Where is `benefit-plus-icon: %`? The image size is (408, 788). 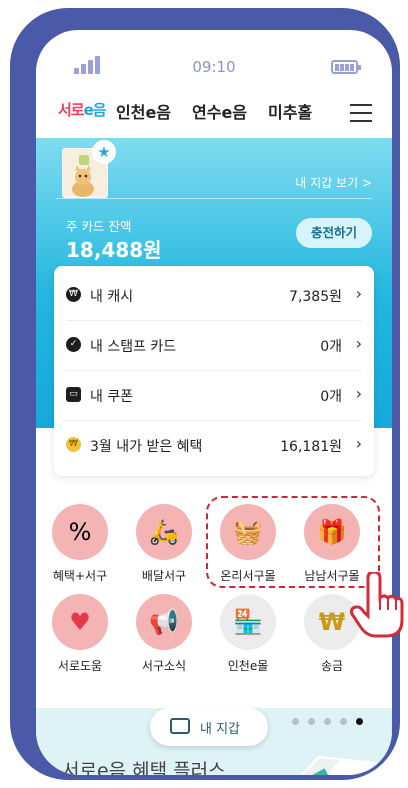 benefit-plus-icon: % is located at coordinates (80, 532).